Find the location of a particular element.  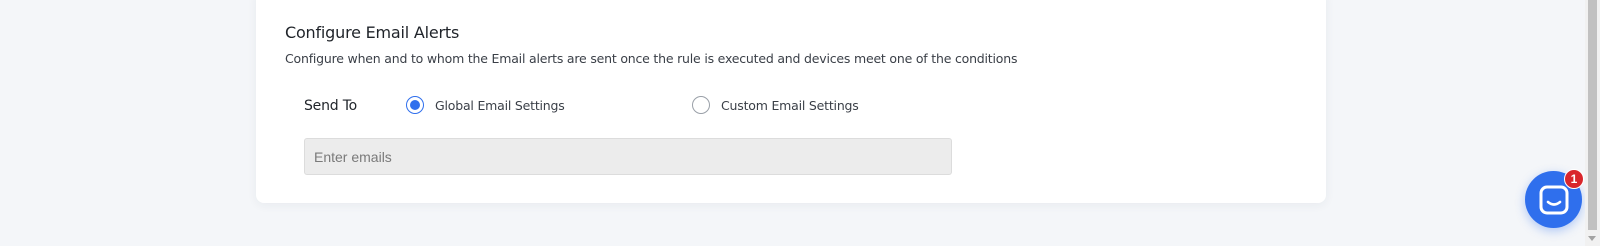

global-email-settings-radio is located at coordinates (415, 105).